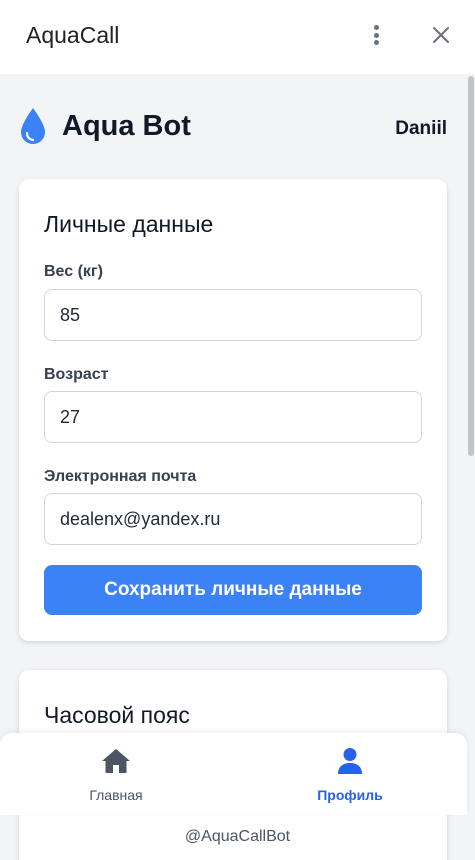  What do you see at coordinates (376, 27) in the screenshot?
I see `more-vertical-icon` at bounding box center [376, 27].